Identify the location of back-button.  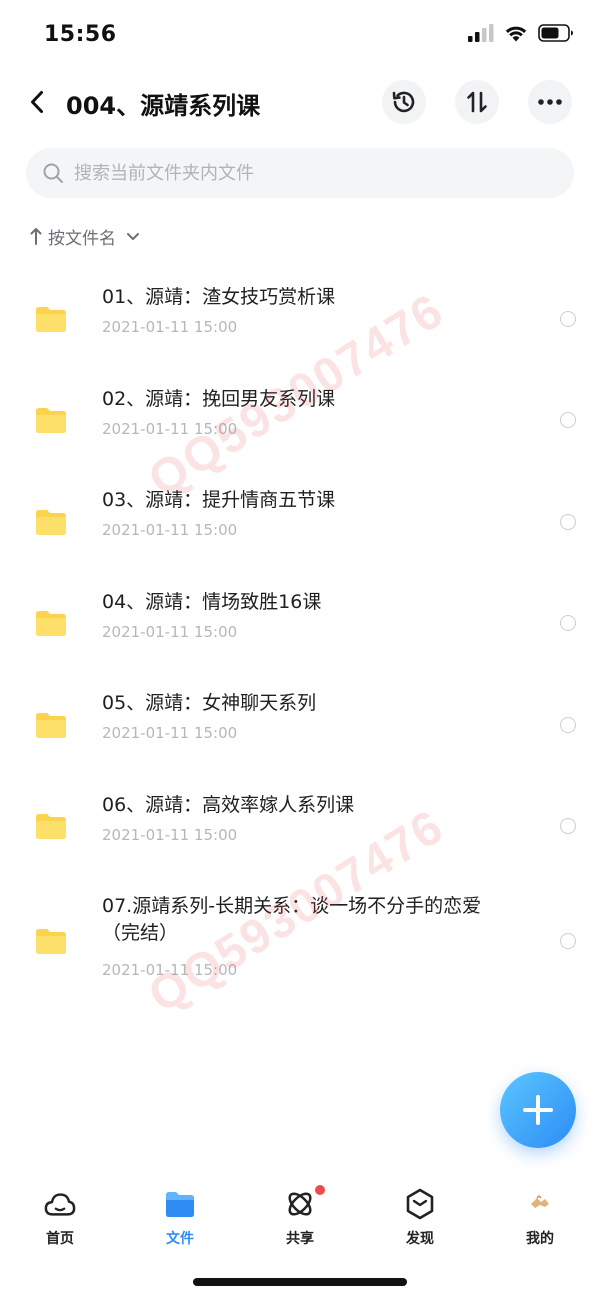
(37, 102).